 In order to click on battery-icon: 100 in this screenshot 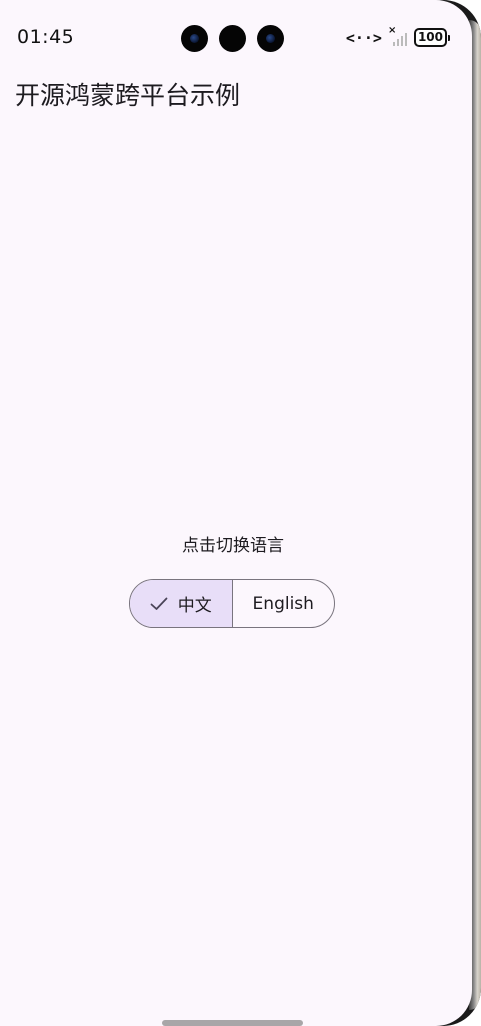, I will do `click(431, 37)`.